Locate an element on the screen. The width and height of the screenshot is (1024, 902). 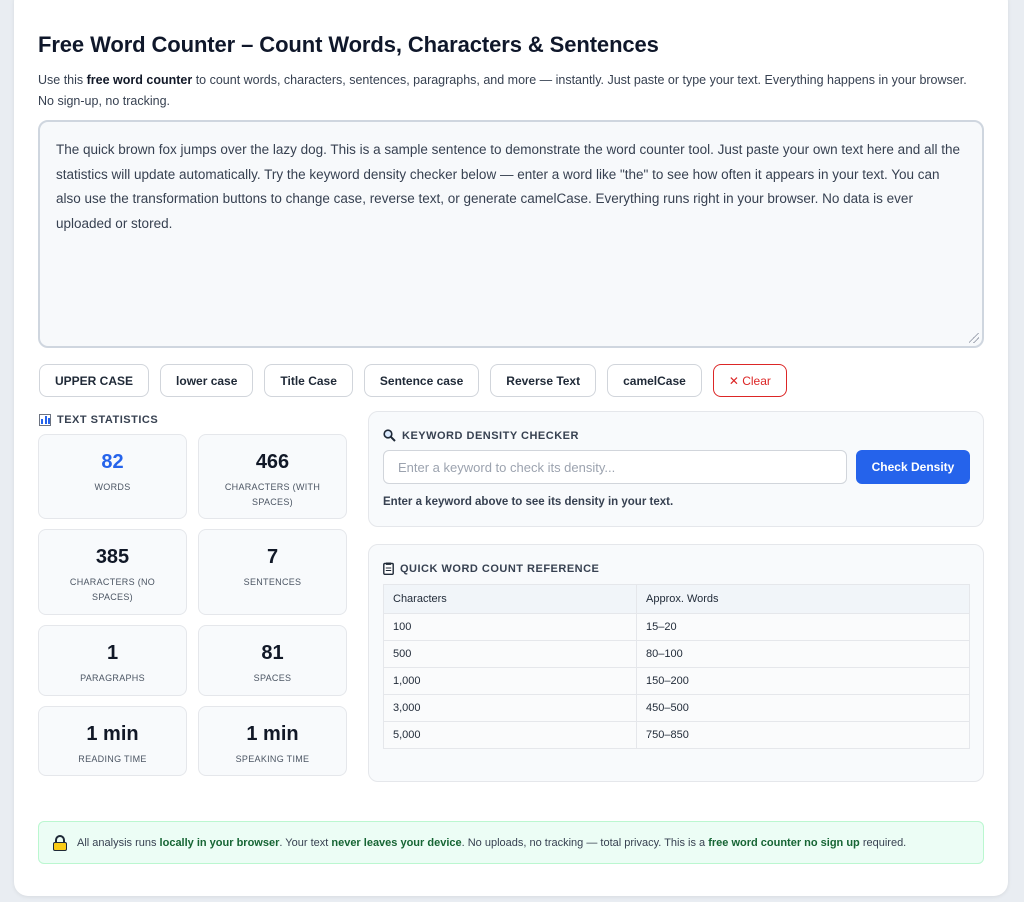
reverse-text-button: Reverse Text is located at coordinates (543, 380).